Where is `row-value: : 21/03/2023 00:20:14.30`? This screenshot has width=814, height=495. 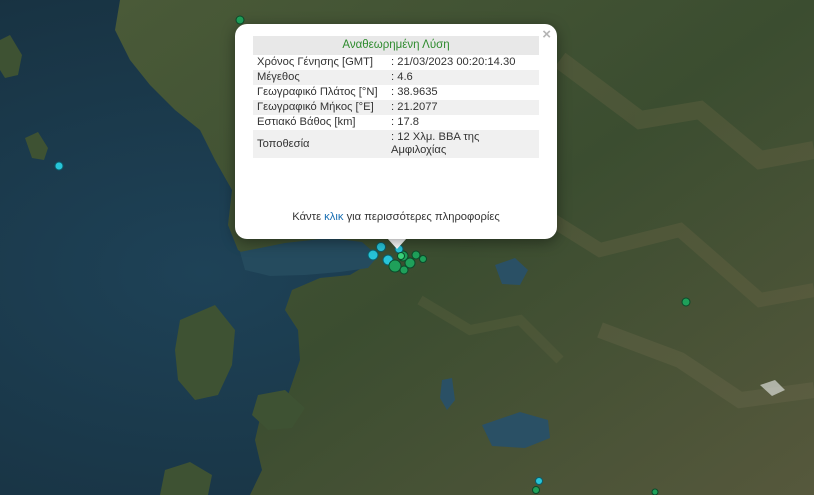 row-value: : 21/03/2023 00:20:14.30 is located at coordinates (453, 62).